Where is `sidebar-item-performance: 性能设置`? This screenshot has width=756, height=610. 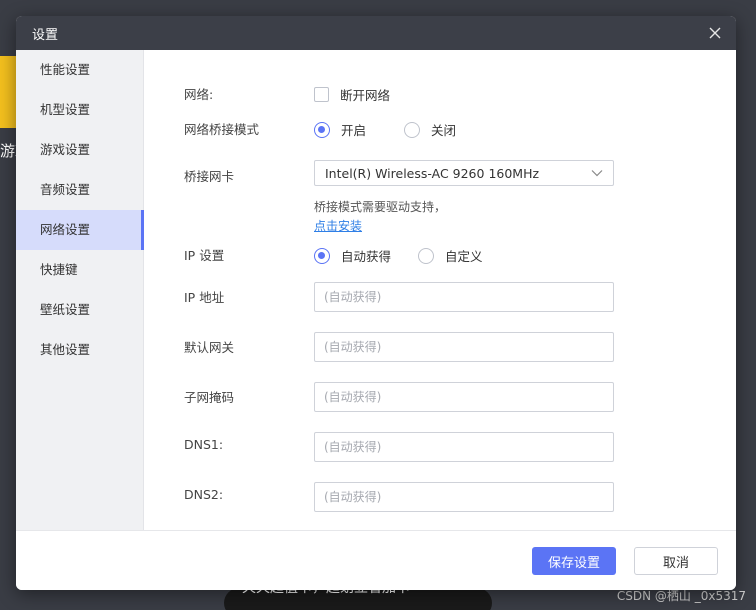 sidebar-item-performance: 性能设置 is located at coordinates (79, 70).